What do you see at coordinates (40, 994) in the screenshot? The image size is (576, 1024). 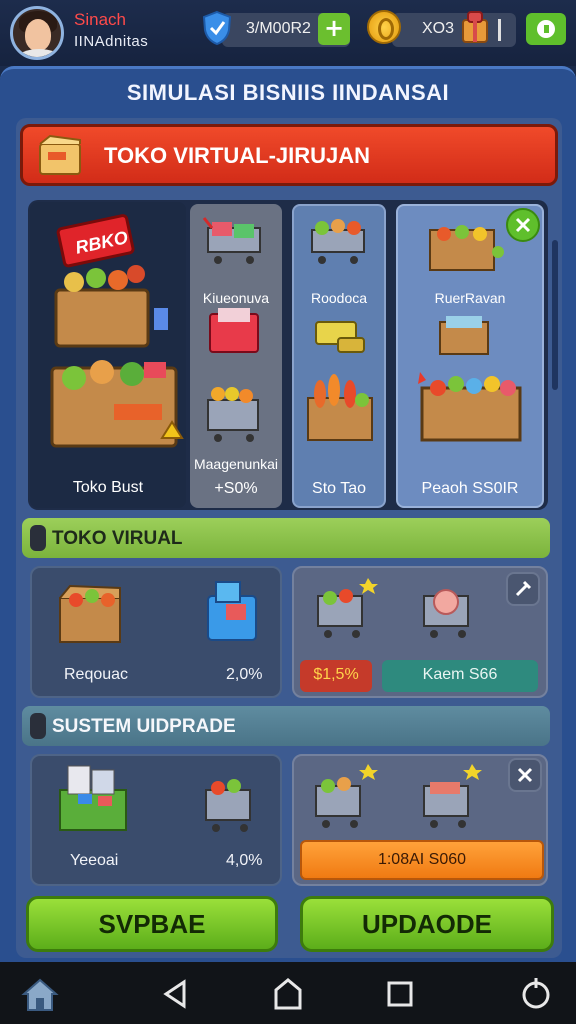 I see `home-icon` at bounding box center [40, 994].